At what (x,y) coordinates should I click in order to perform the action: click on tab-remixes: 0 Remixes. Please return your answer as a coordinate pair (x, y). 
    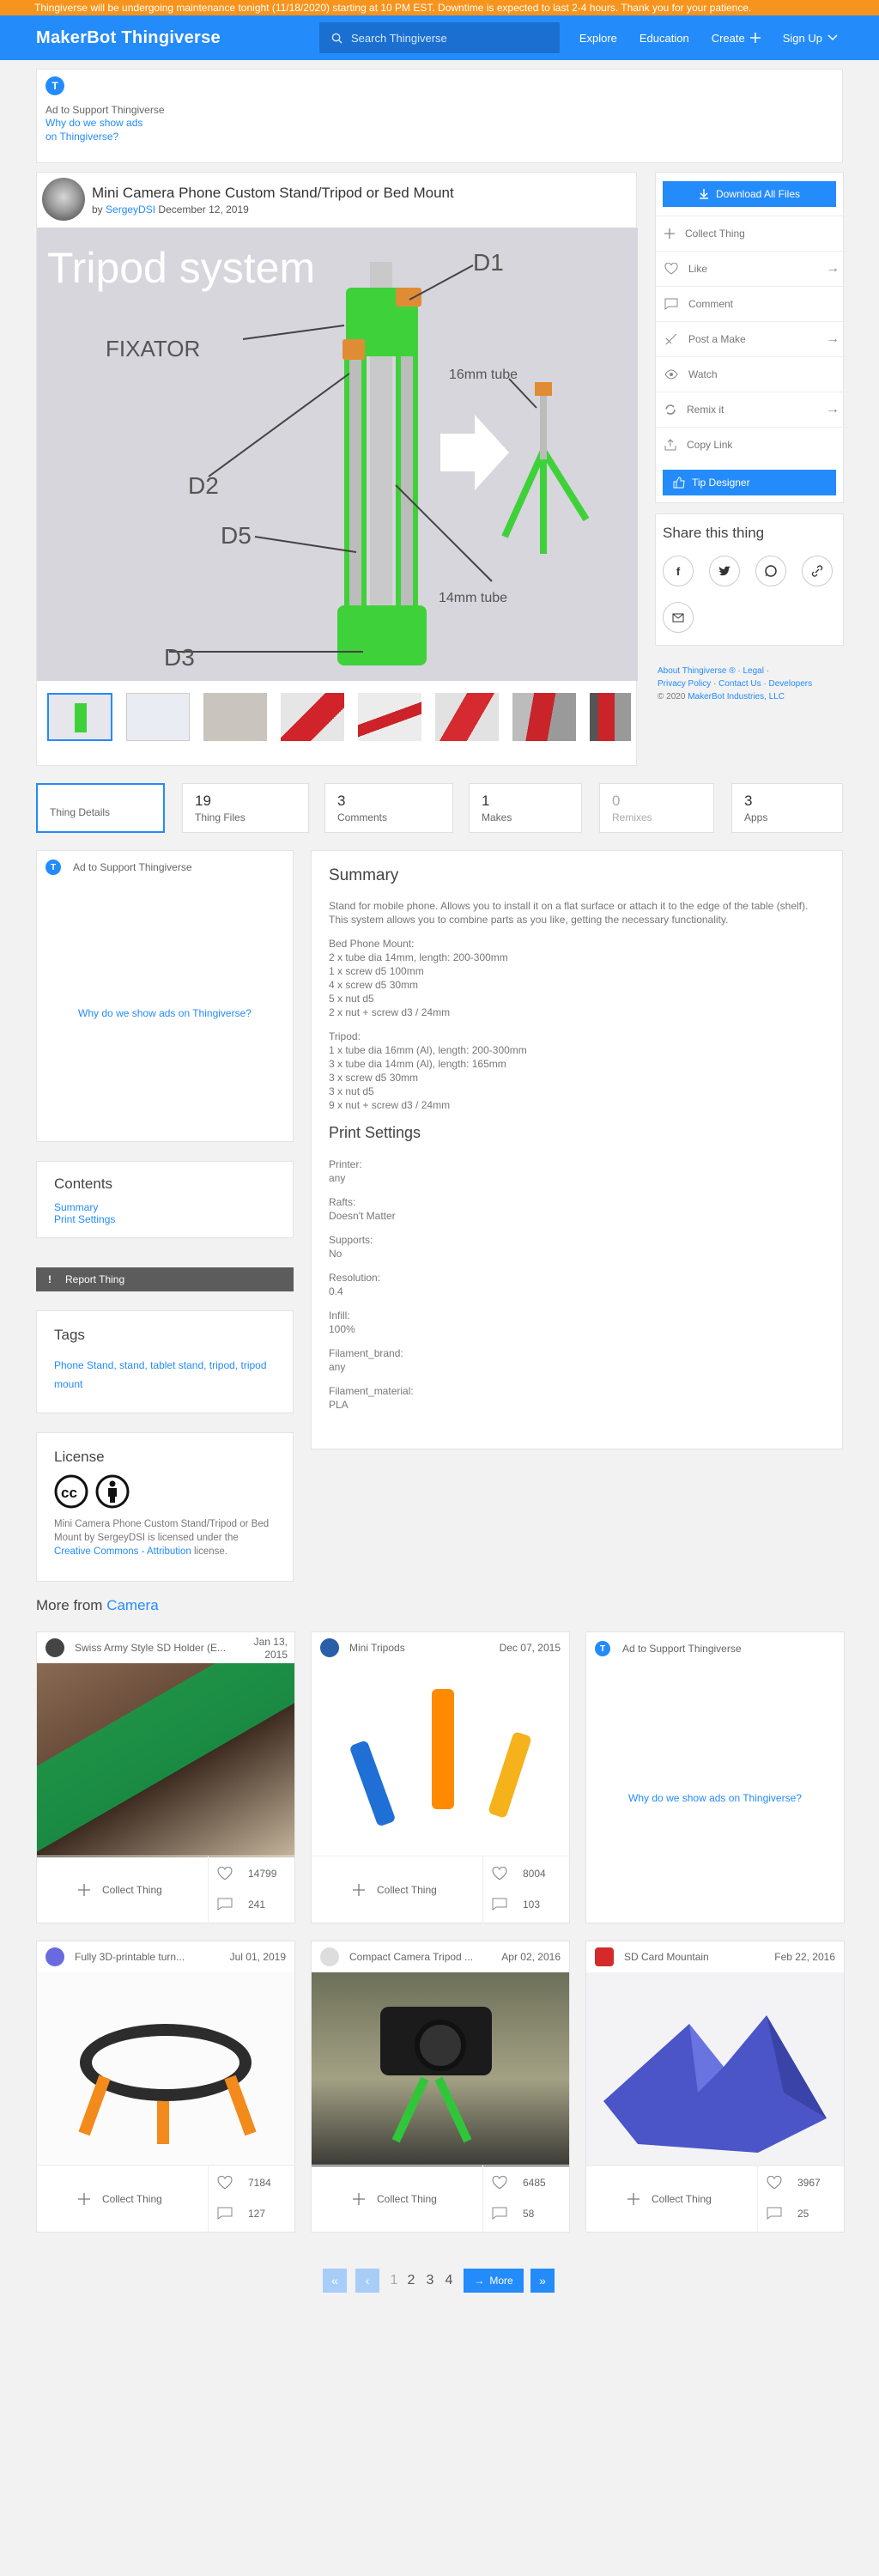
    Looking at the image, I should click on (656, 808).